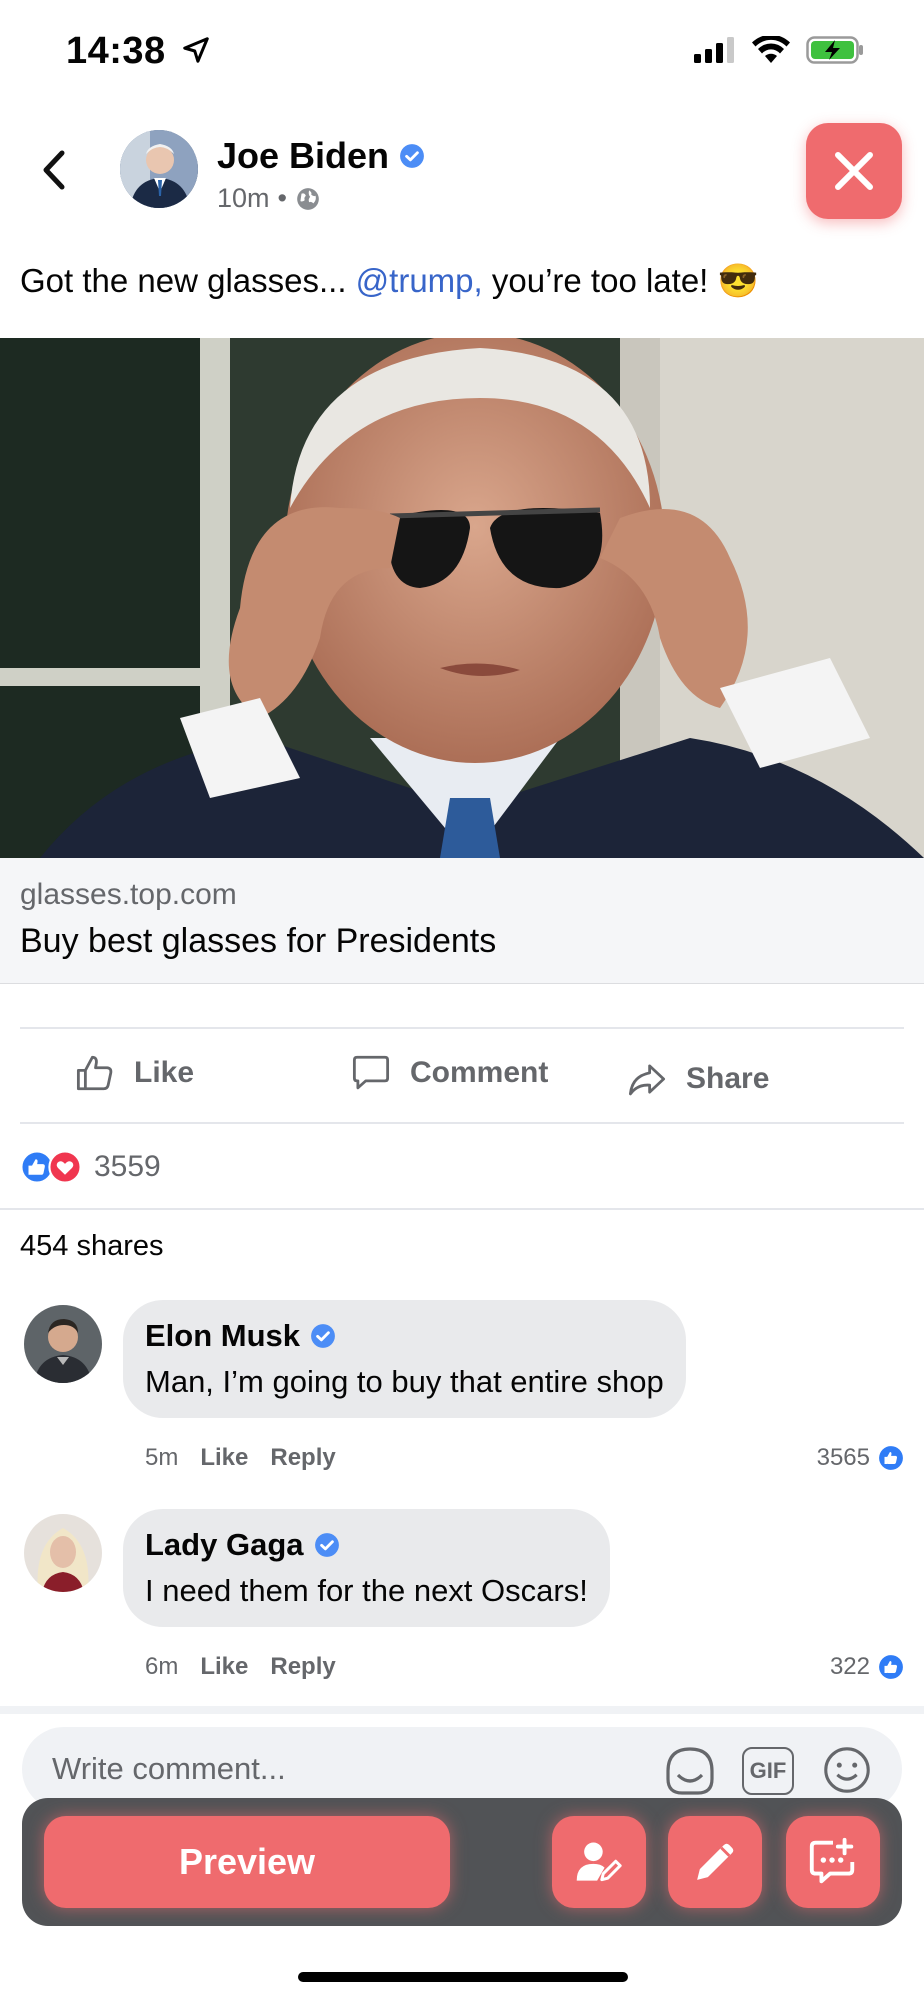  I want to click on thumbs-up-icon, so click(94, 1073).